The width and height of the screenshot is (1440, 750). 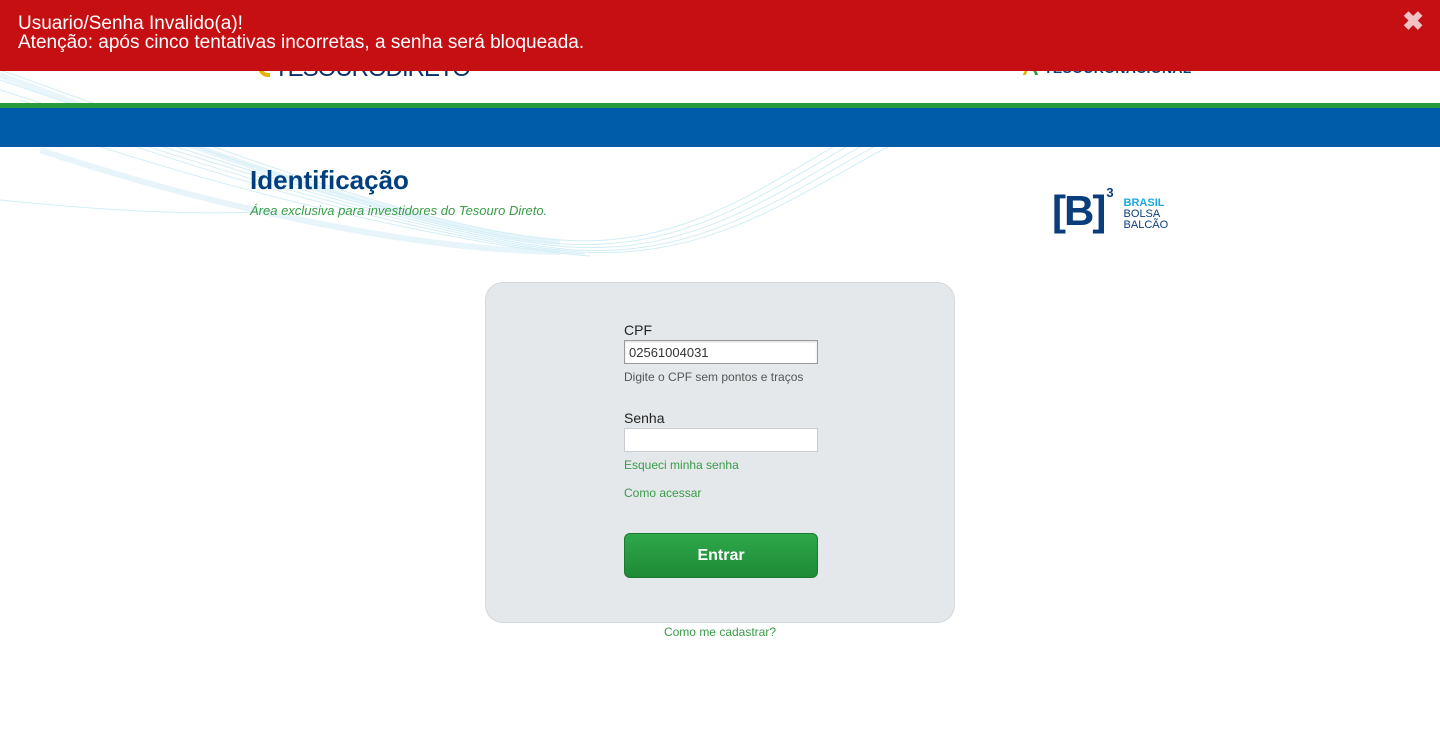 What do you see at coordinates (720, 127) in the screenshot?
I see `header-blue-band` at bounding box center [720, 127].